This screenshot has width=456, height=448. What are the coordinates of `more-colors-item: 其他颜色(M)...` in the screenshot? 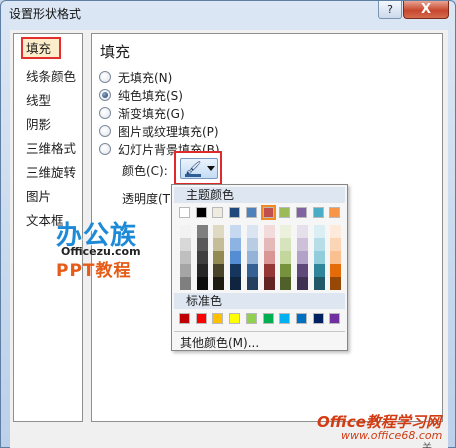 It's located at (219, 342).